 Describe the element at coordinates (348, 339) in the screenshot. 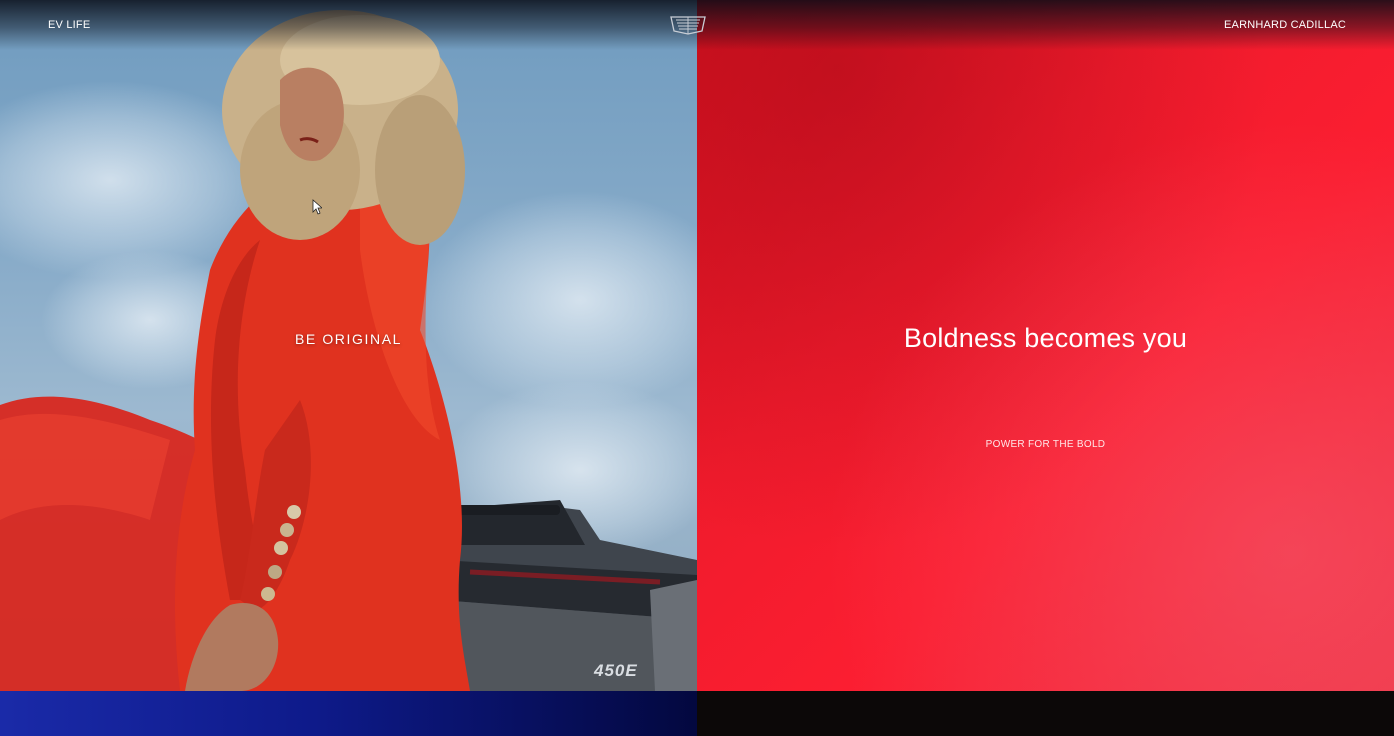

I see `hero-heading-be-original: BE ORIGINAL` at that location.